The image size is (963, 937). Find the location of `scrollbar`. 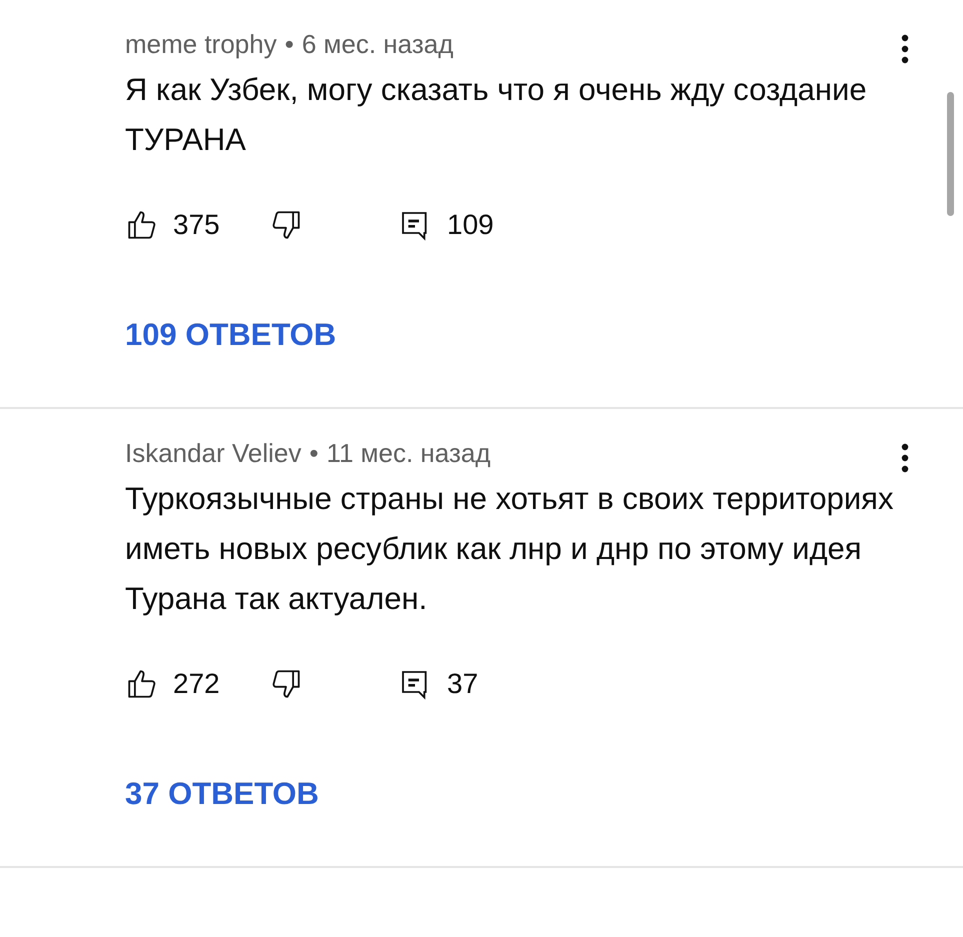

scrollbar is located at coordinates (950, 154).